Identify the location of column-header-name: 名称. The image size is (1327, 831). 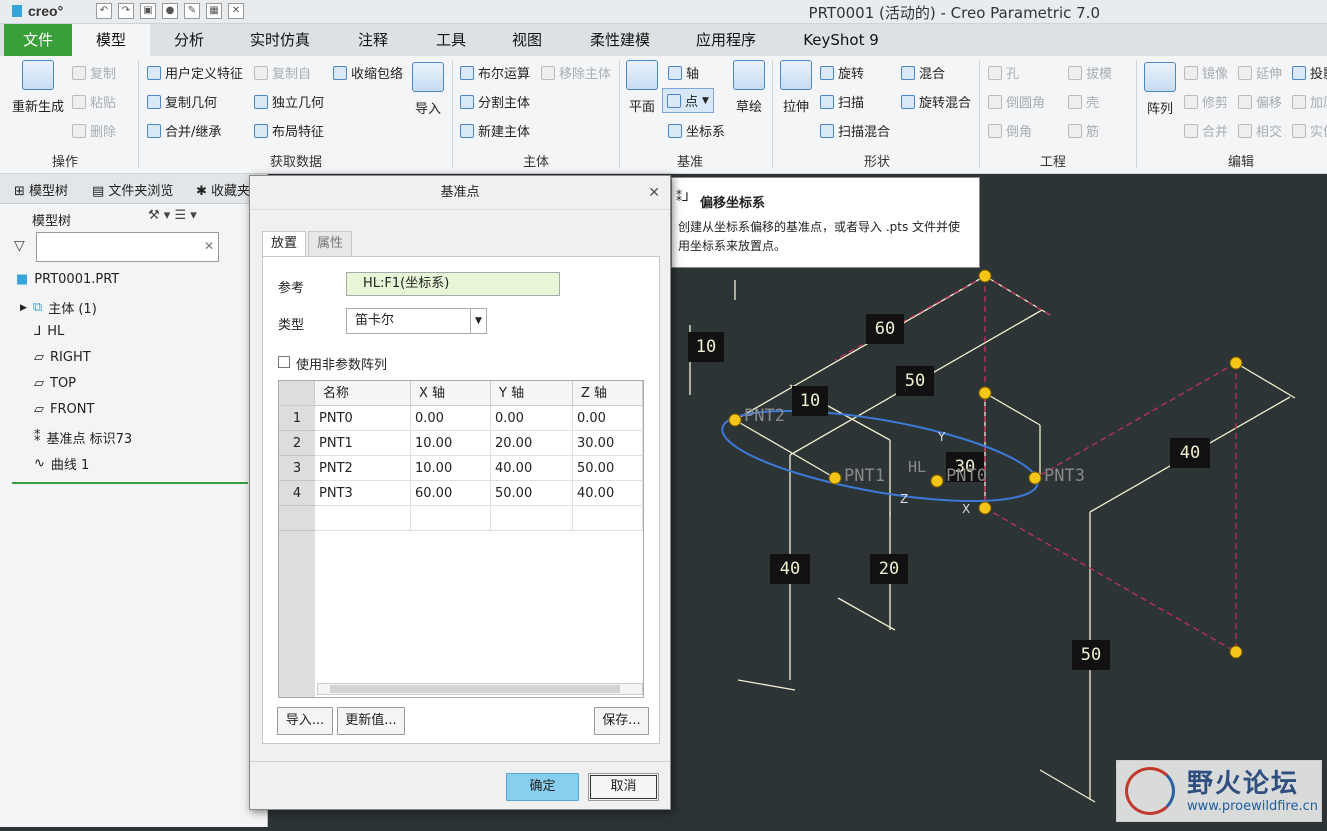
(363, 393).